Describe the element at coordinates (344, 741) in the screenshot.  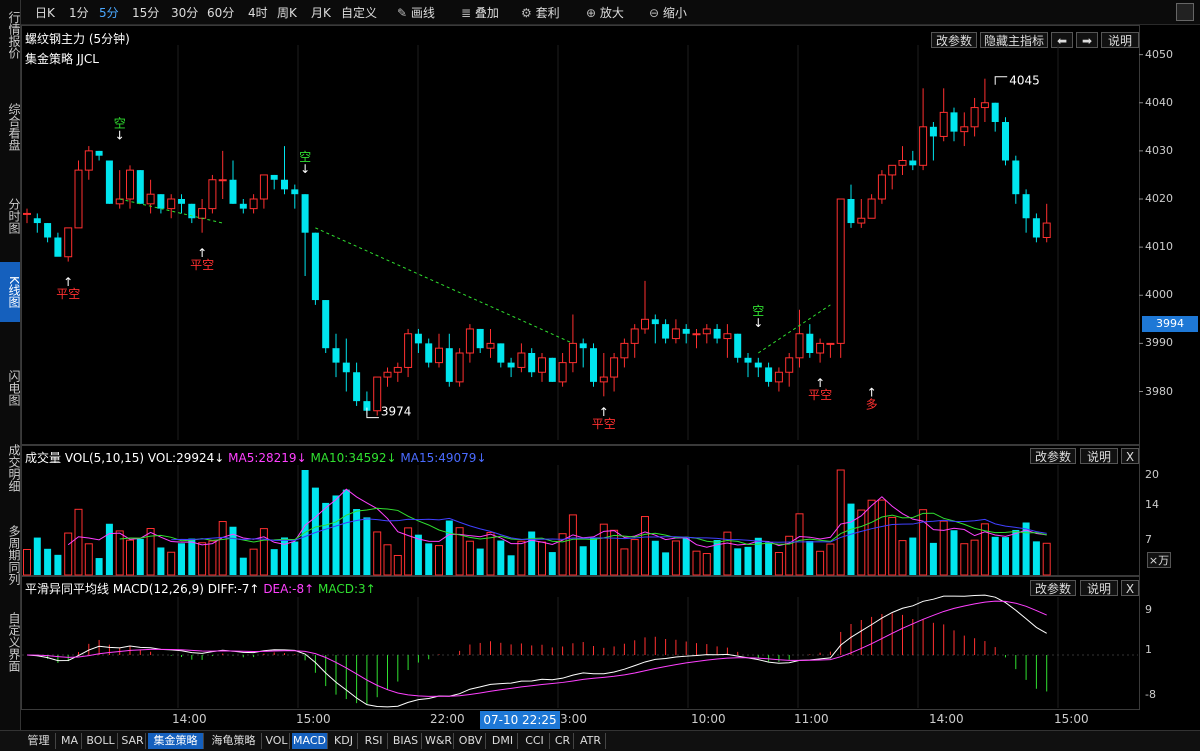
I see `indicator-tab: KDJ` at that location.